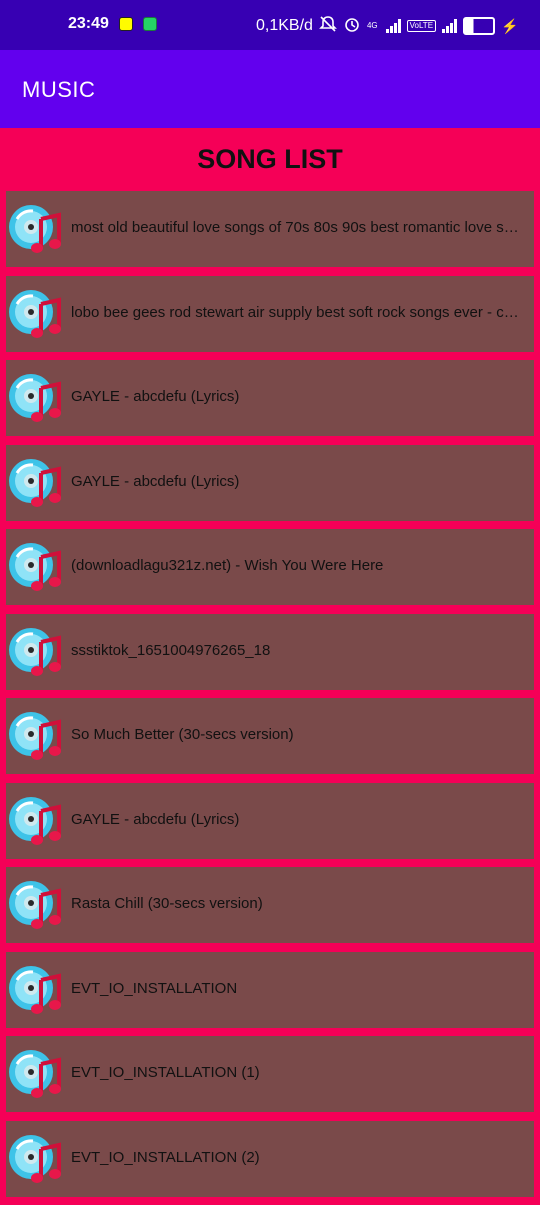 The height and width of the screenshot is (1205, 540). I want to click on song-list-title: SONG LIST, so click(270, 159).